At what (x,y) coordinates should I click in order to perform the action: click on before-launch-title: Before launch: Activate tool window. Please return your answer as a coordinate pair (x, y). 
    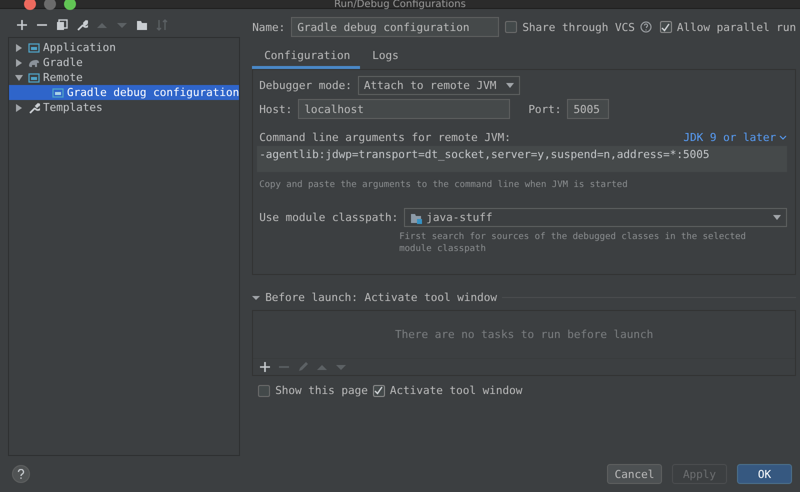
    Looking at the image, I should click on (381, 297).